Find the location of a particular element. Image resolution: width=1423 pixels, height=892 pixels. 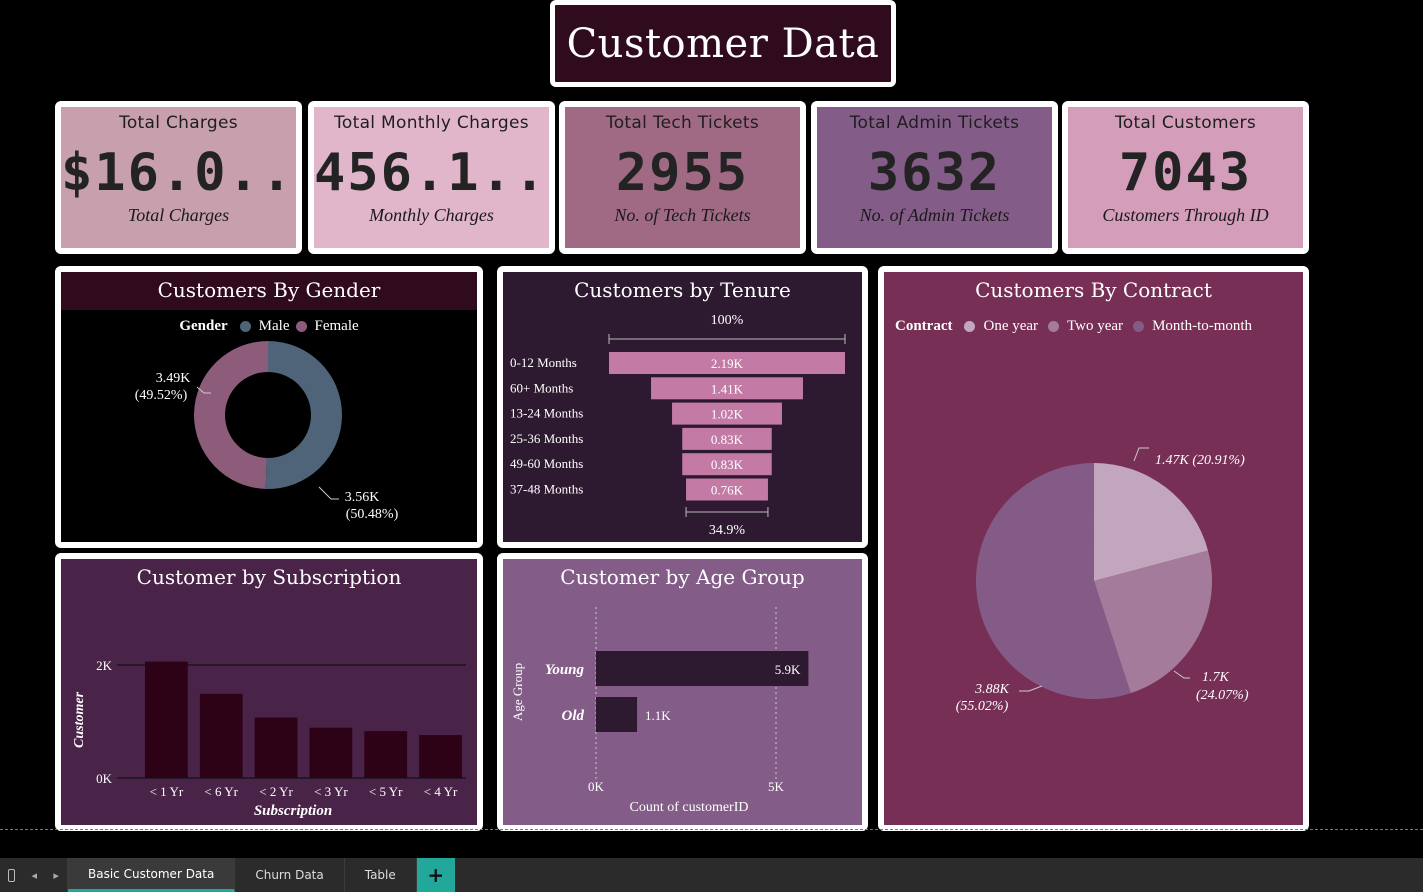

funnel-bottom-label: 34.9% is located at coordinates (727, 530).